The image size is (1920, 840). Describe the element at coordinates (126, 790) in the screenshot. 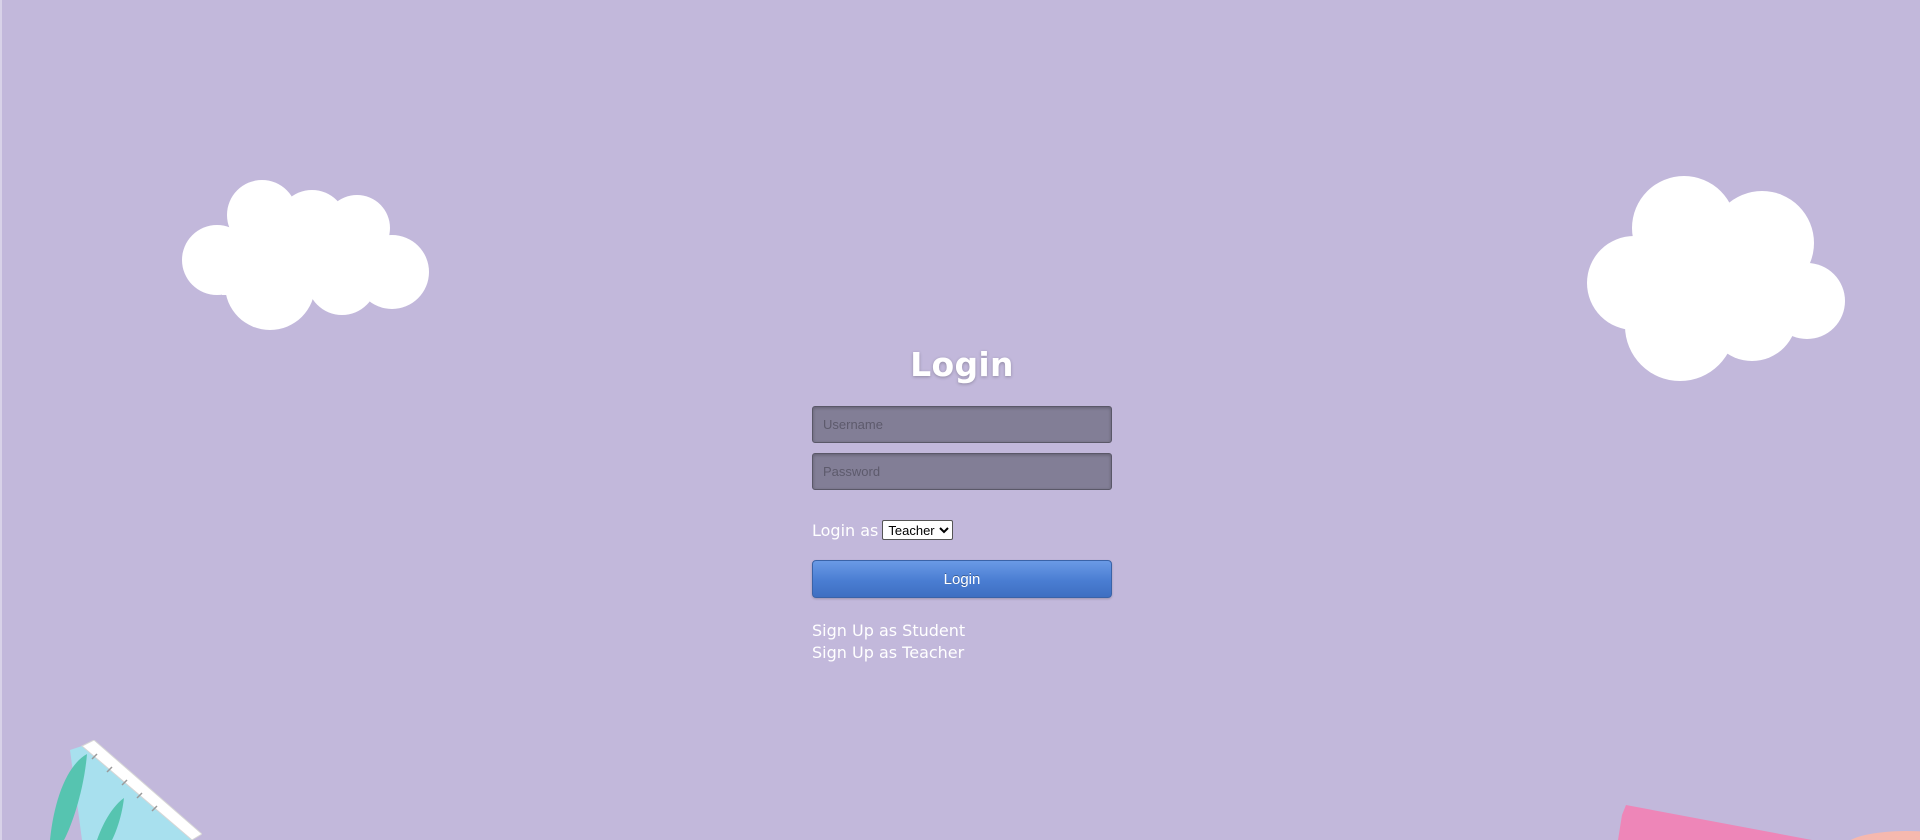

I see `ruler-decoration-icon` at that location.